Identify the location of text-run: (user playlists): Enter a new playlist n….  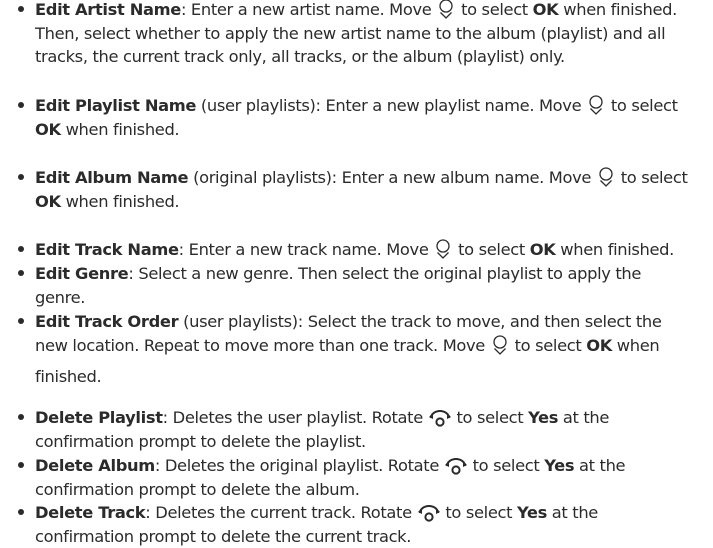
(391, 105).